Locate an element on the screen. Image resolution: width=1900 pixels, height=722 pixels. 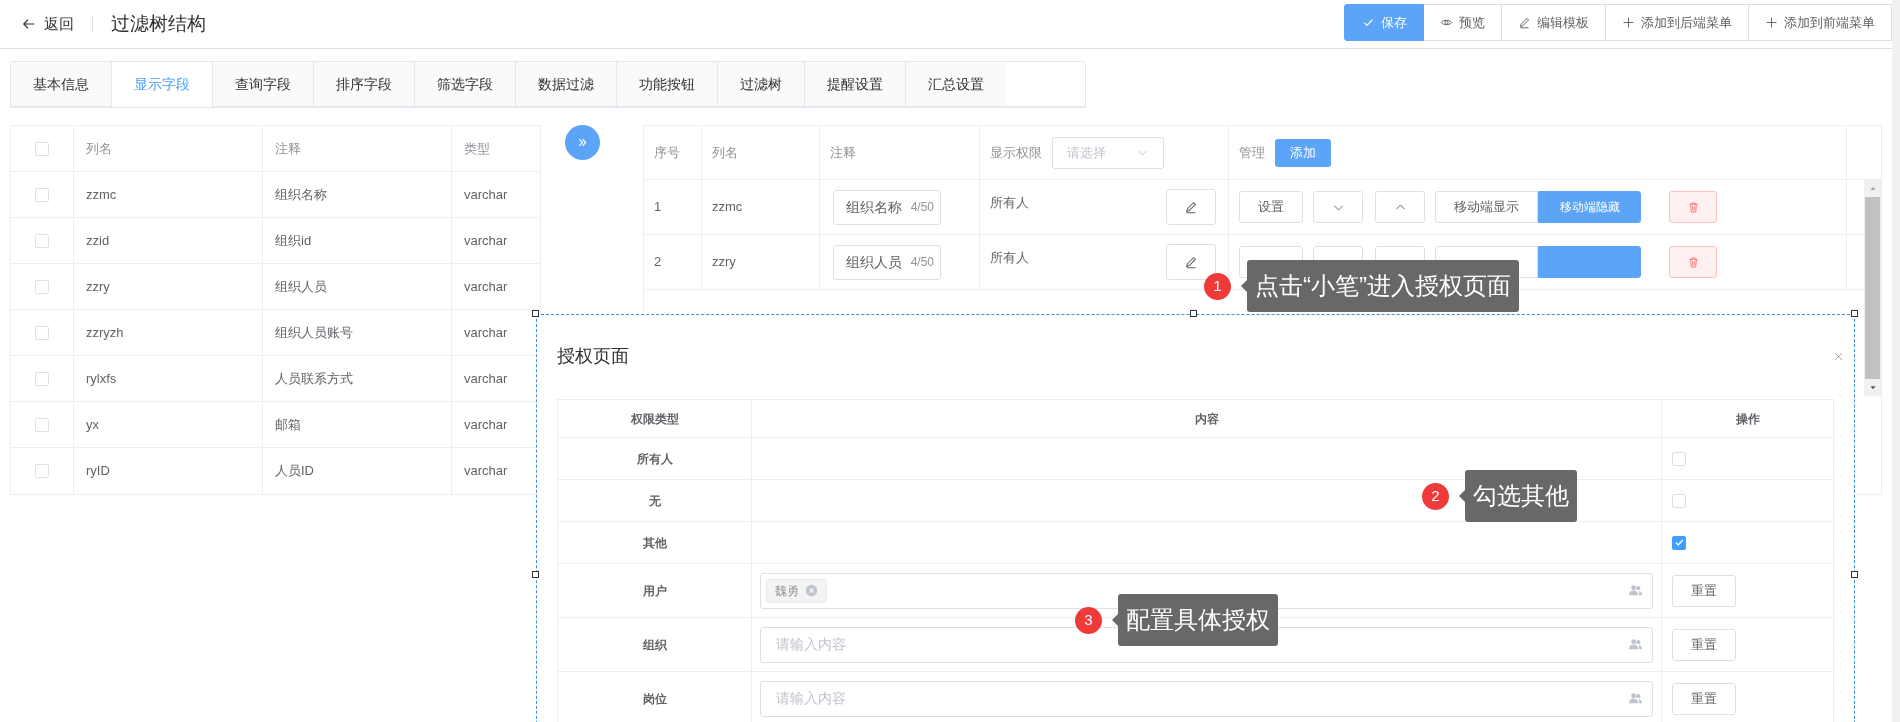
table-cell-text: 1 is located at coordinates (658, 207).